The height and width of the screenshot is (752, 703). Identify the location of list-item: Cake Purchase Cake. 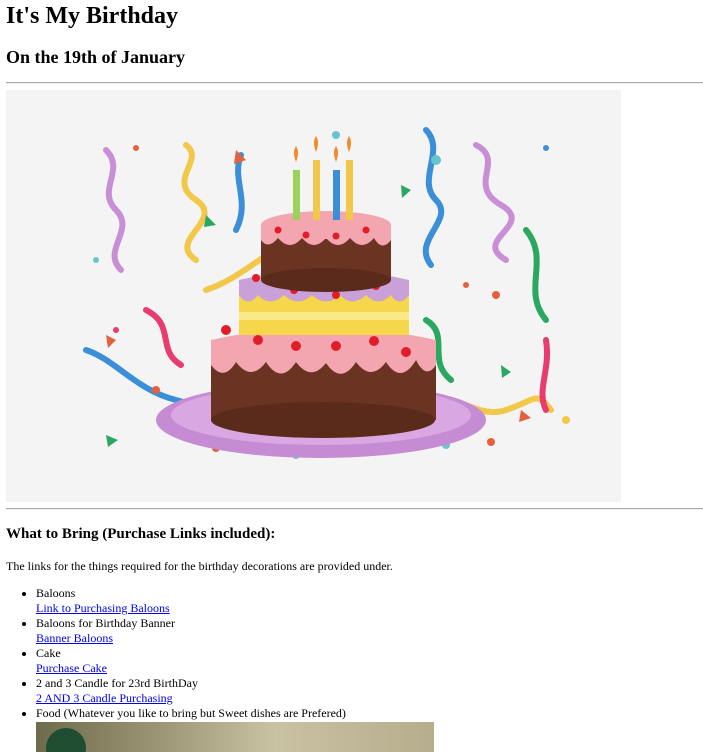
(369, 661).